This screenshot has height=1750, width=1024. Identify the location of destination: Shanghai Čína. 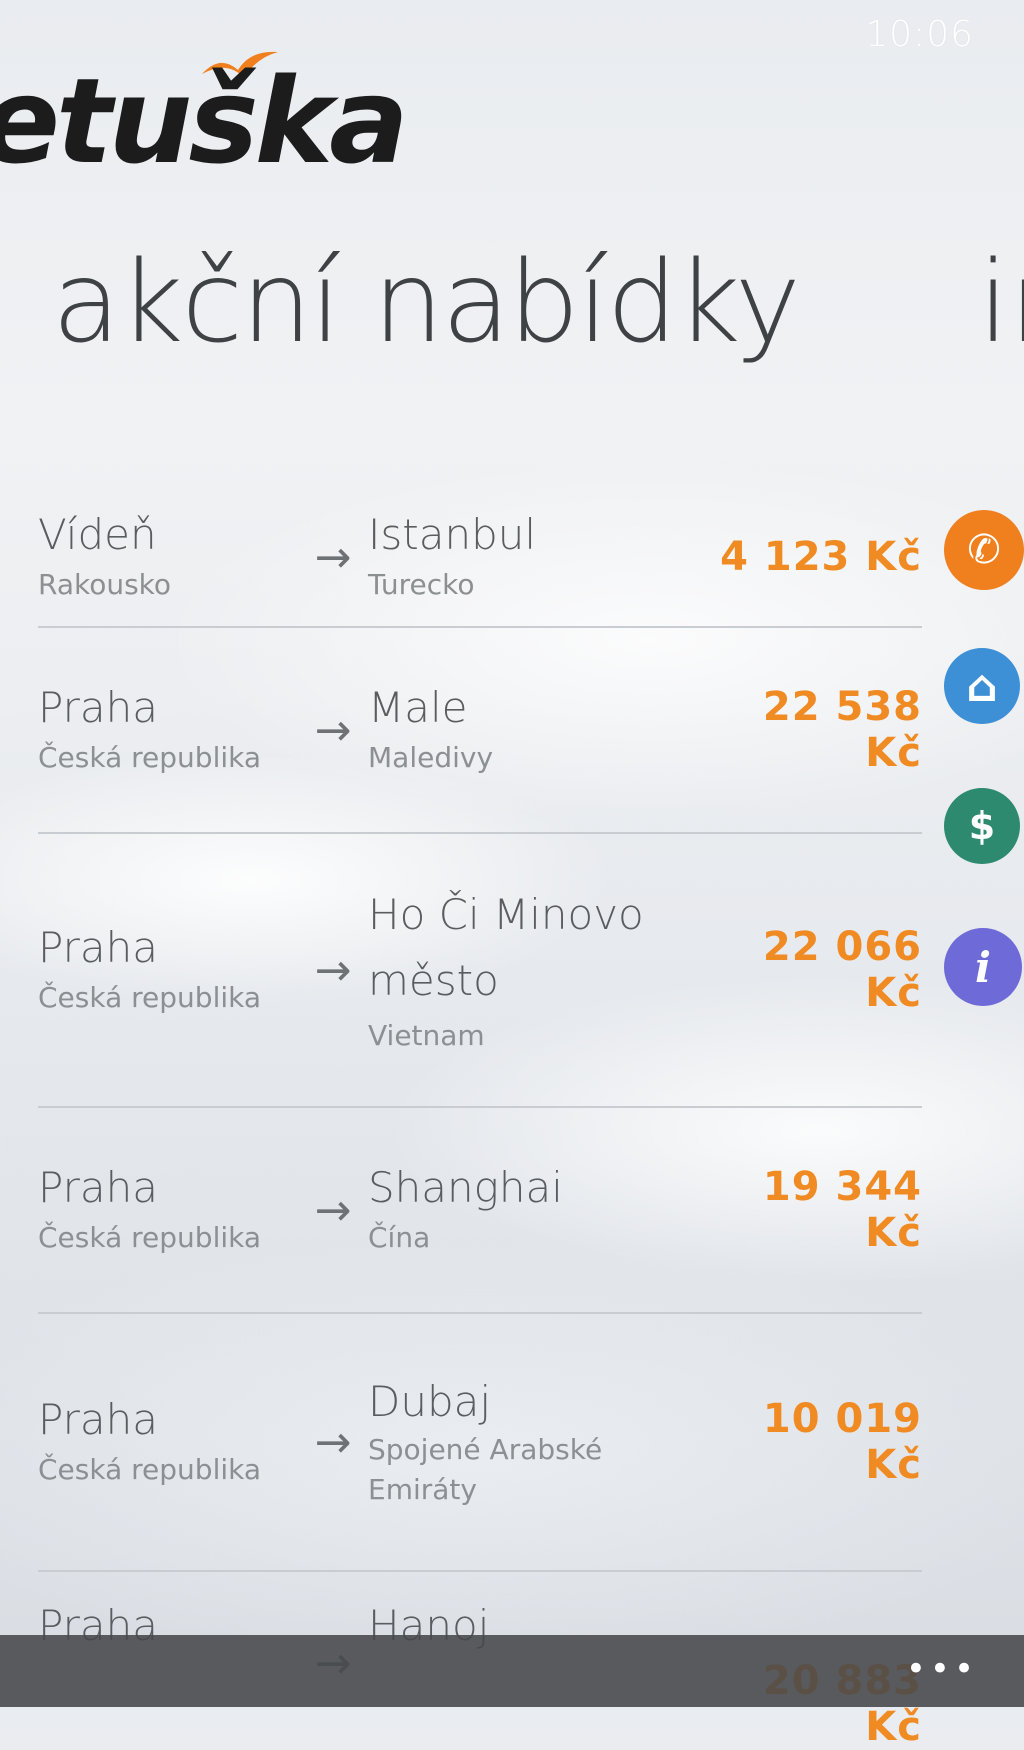
(533, 1210).